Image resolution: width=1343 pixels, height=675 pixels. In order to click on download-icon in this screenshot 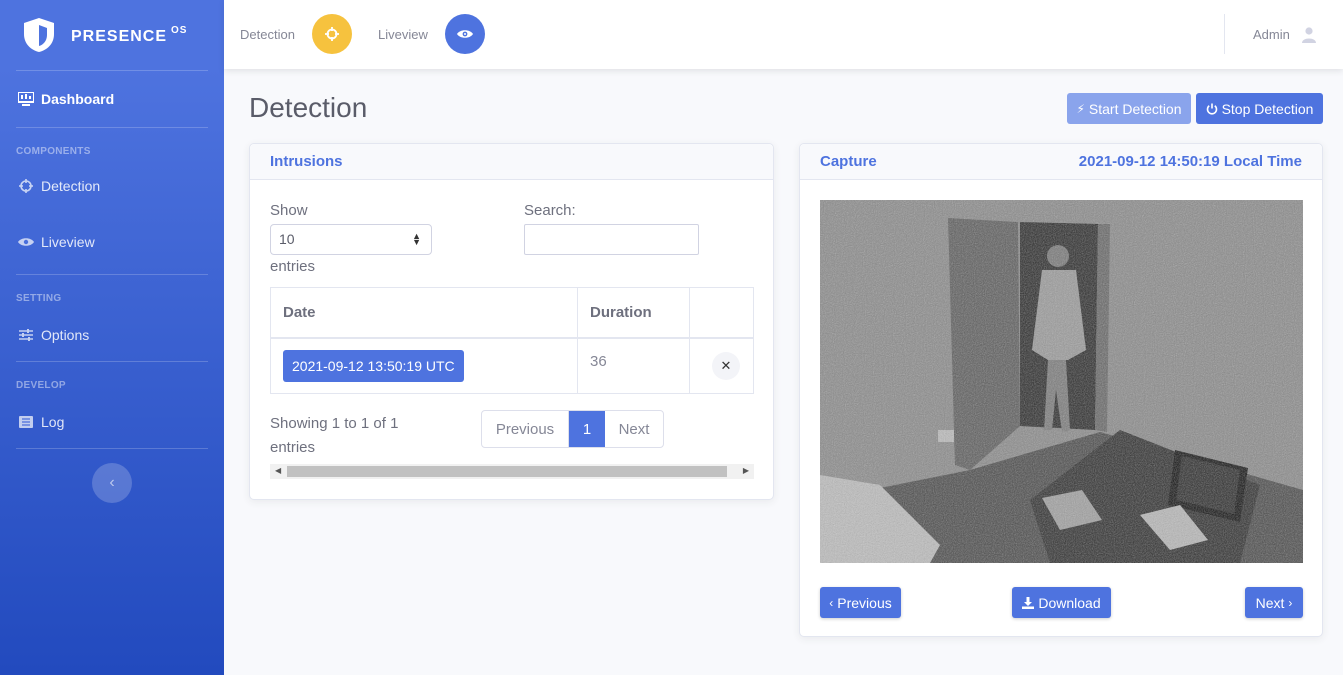, I will do `click(1028, 602)`.